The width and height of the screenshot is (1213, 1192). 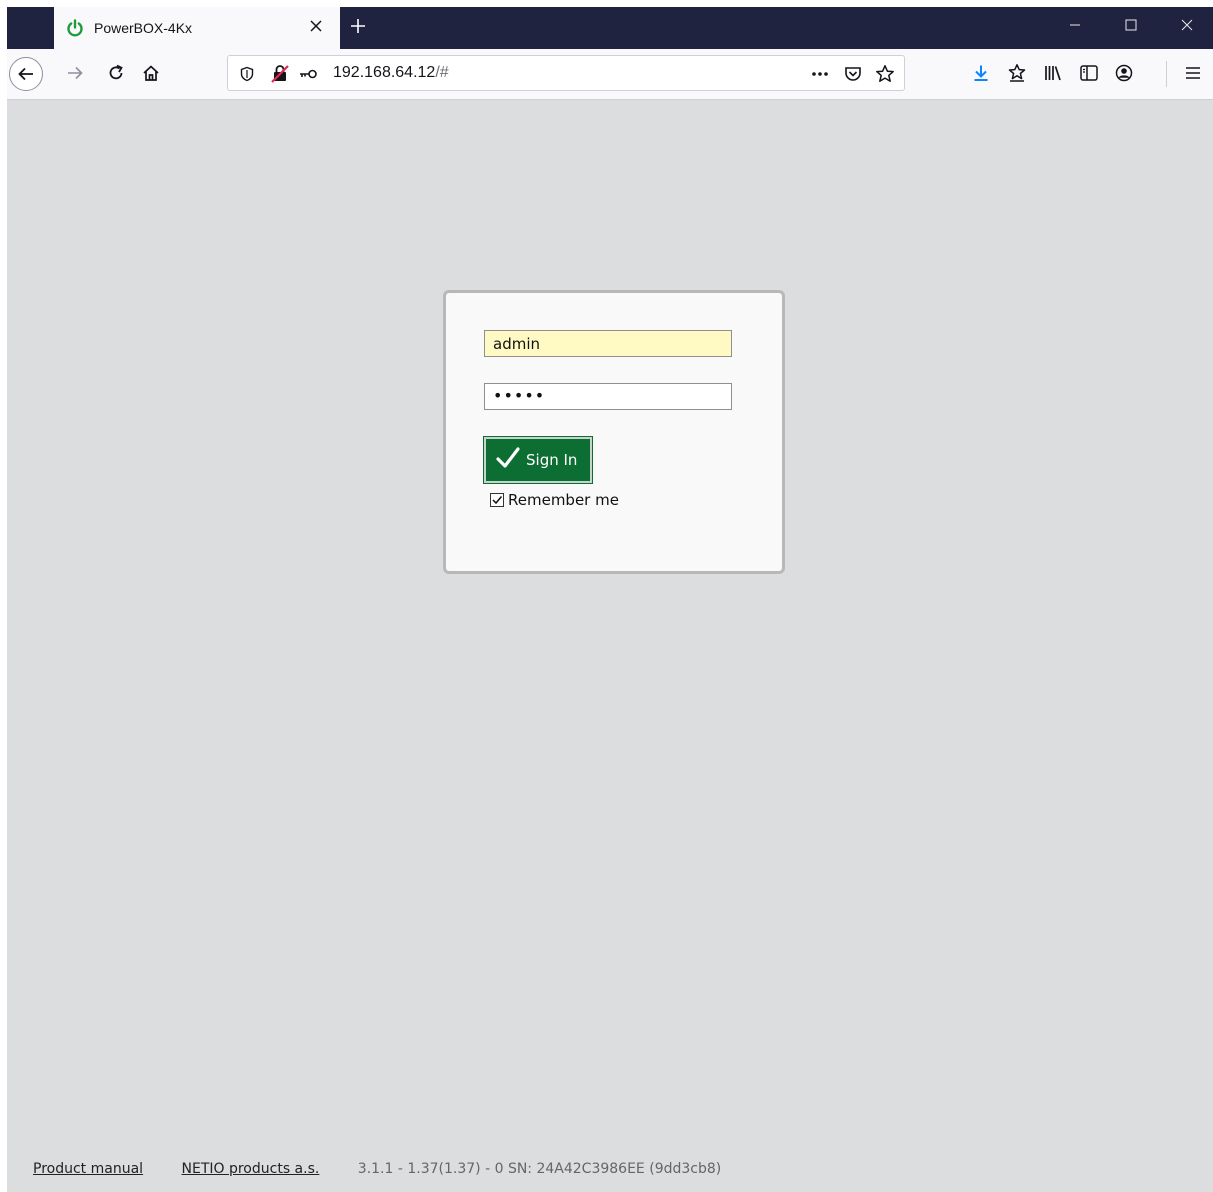 What do you see at coordinates (552, 460) in the screenshot?
I see `sign-in-label: Sign In` at bounding box center [552, 460].